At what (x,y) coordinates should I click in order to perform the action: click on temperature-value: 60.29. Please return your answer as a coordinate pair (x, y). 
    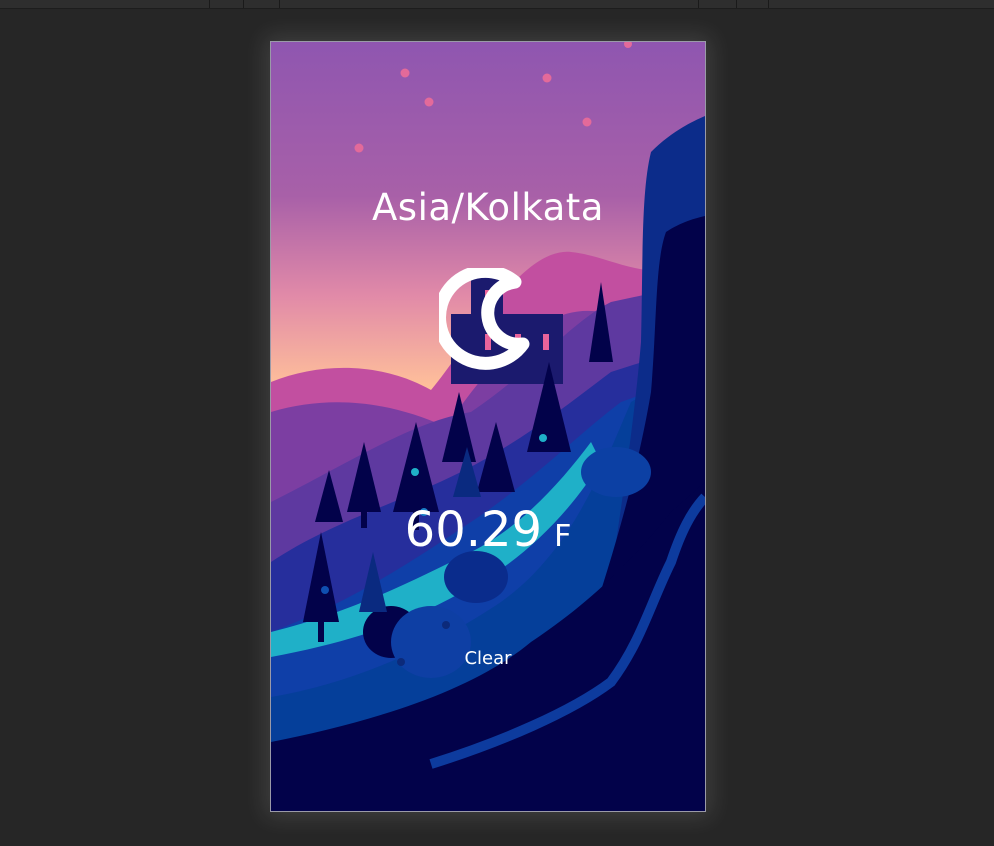
    Looking at the image, I should click on (473, 530).